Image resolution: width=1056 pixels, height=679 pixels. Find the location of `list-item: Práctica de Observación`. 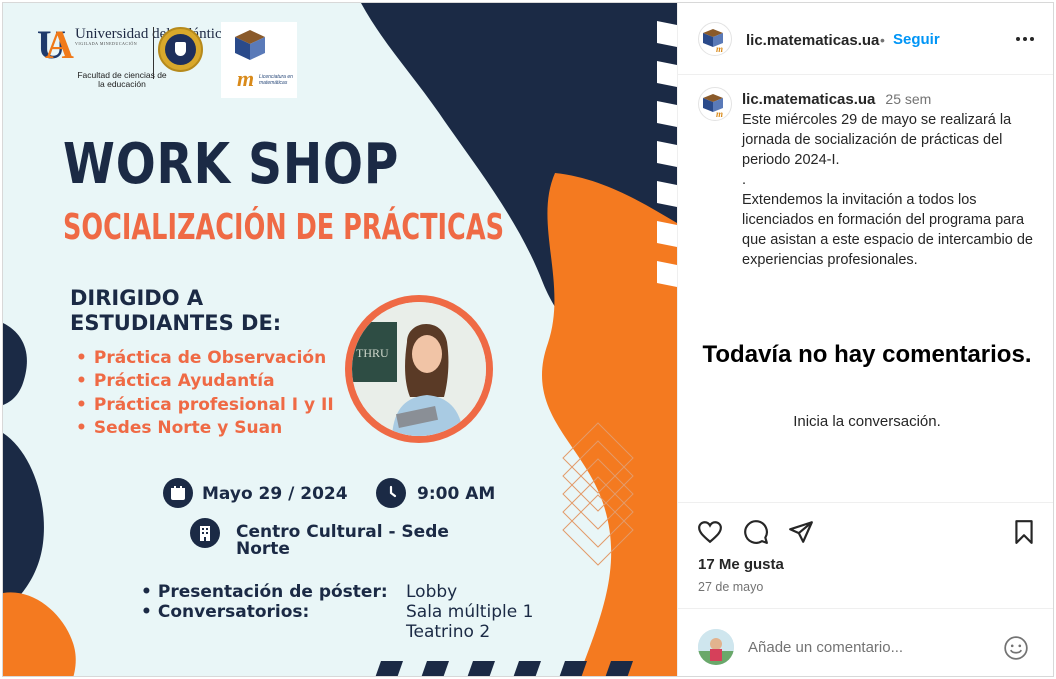

list-item: Práctica de Observación is located at coordinates (205, 358).